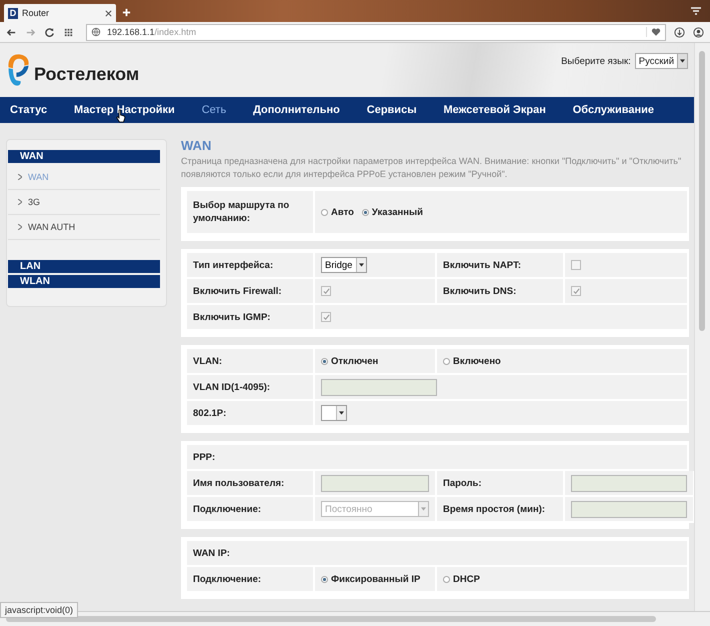  I want to click on radio-label: Включено, so click(477, 361).